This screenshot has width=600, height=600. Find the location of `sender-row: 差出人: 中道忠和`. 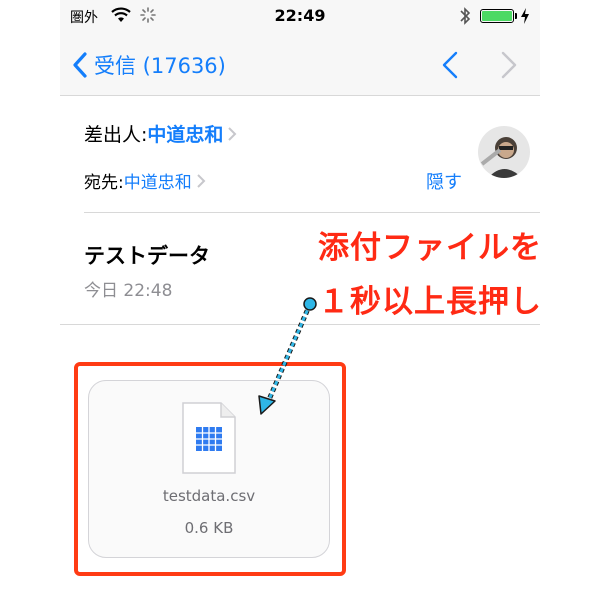

sender-row: 差出人: 中道忠和 is located at coordinates (160, 133).